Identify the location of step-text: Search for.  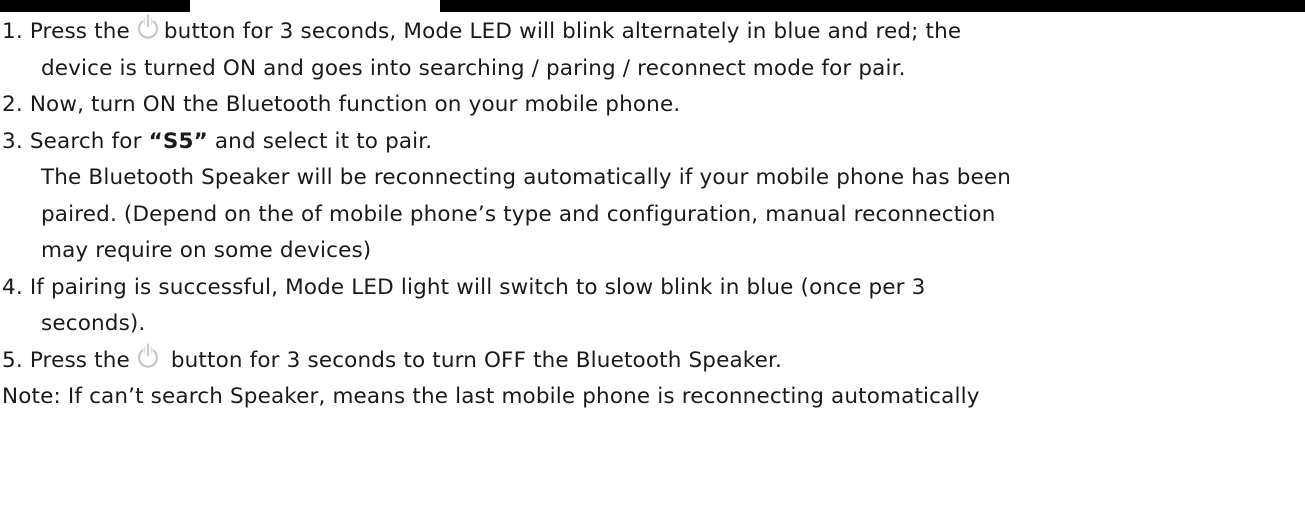
(85, 141).